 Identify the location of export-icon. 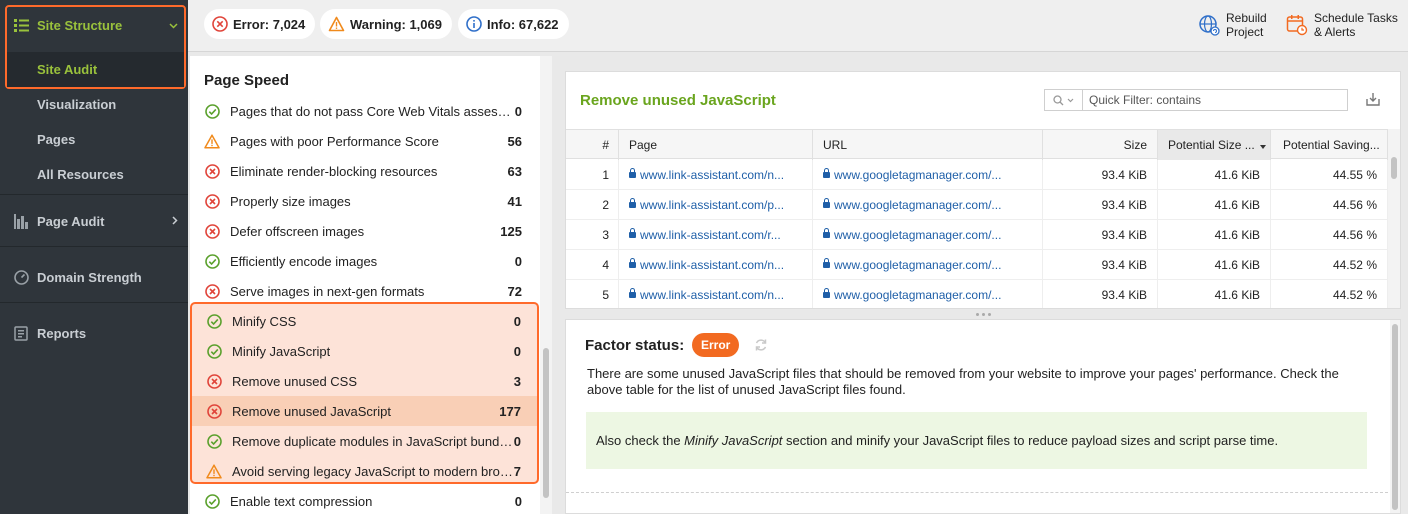
(1373, 99).